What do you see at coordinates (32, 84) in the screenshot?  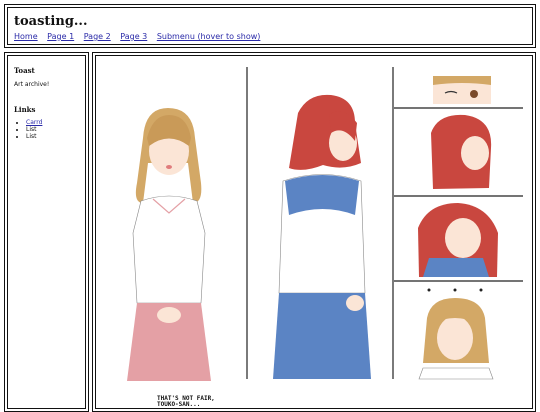 I see `toast-description: Art archive!` at bounding box center [32, 84].